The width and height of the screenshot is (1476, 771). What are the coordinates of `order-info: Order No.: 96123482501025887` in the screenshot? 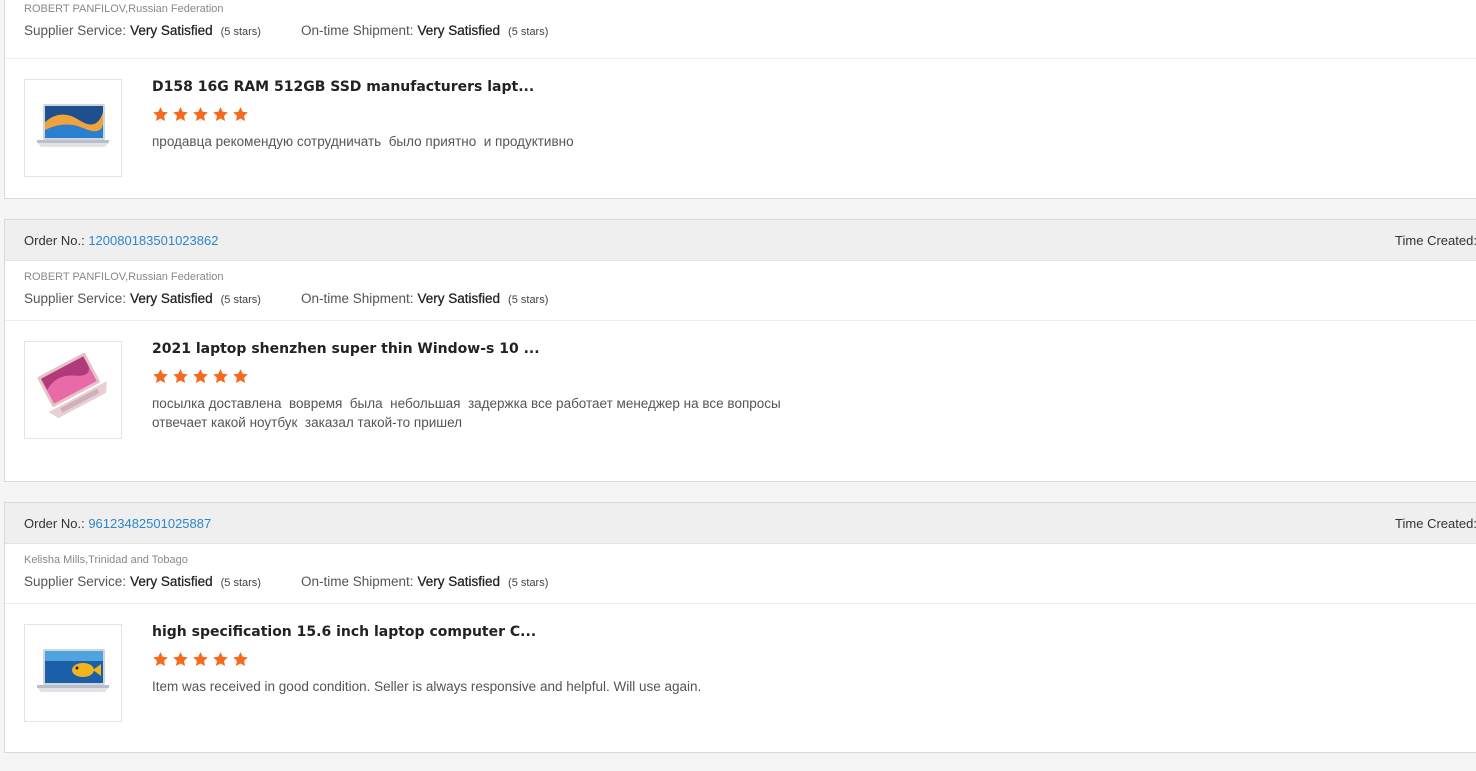 It's located at (117, 523).